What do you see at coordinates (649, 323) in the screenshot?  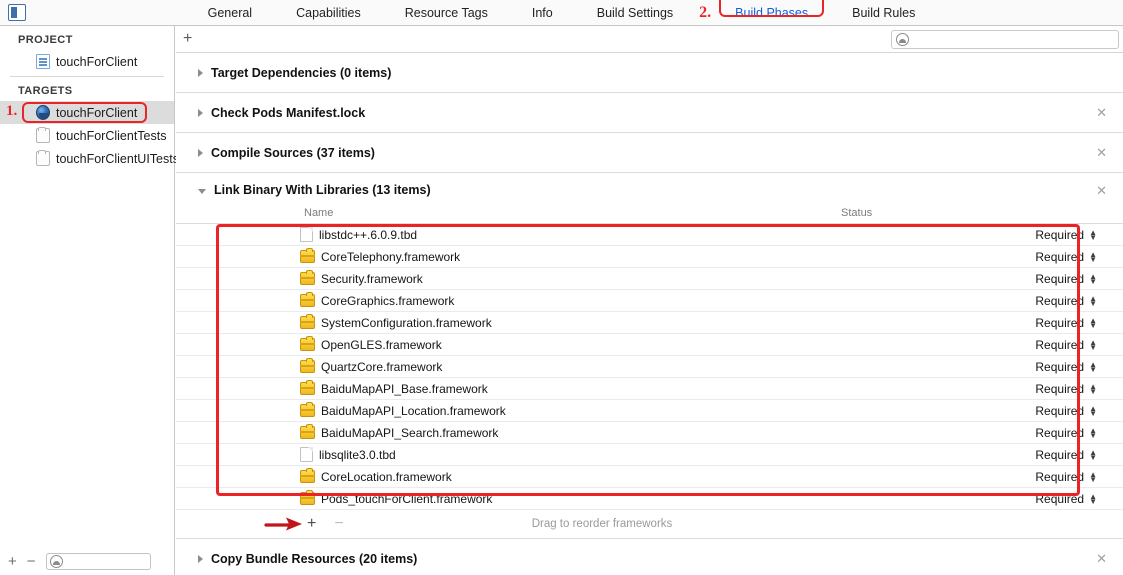 I see `table-row: SystemConfiguration.framework Required ▲ ▼` at bounding box center [649, 323].